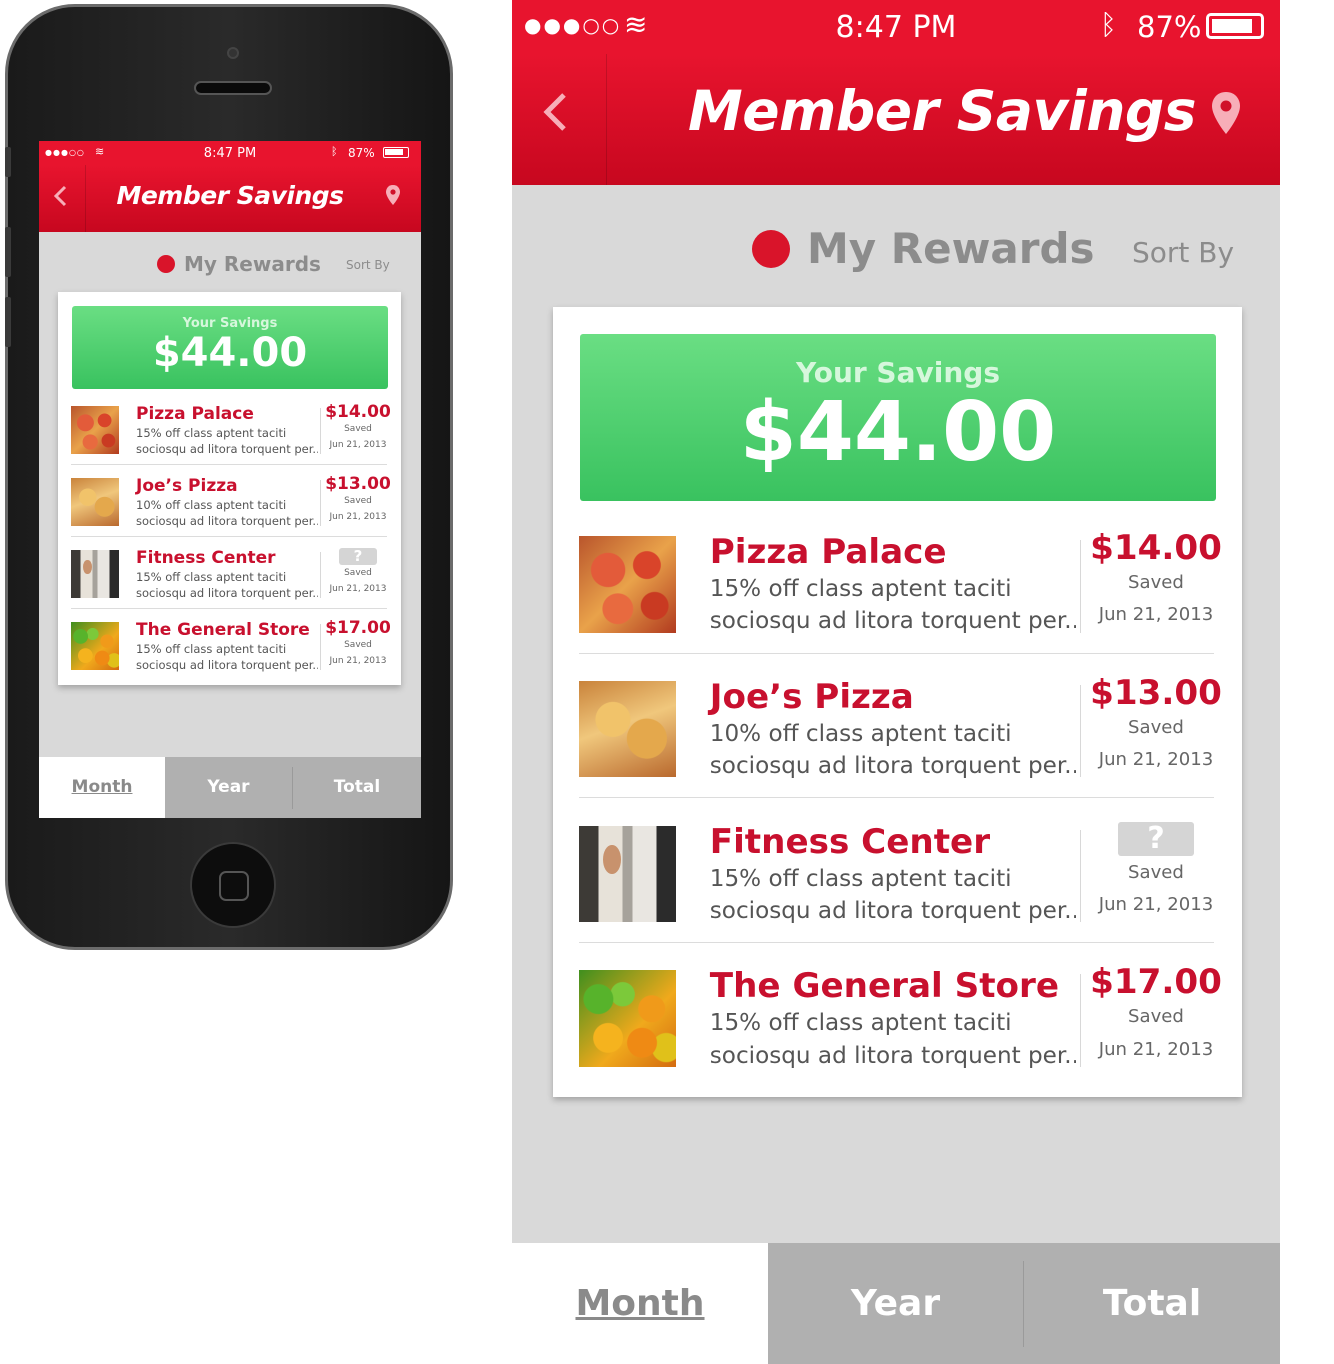 This screenshot has height=1364, width=1334. Describe the element at coordinates (898, 432) in the screenshot. I see `savings-amount: $44.00` at that location.